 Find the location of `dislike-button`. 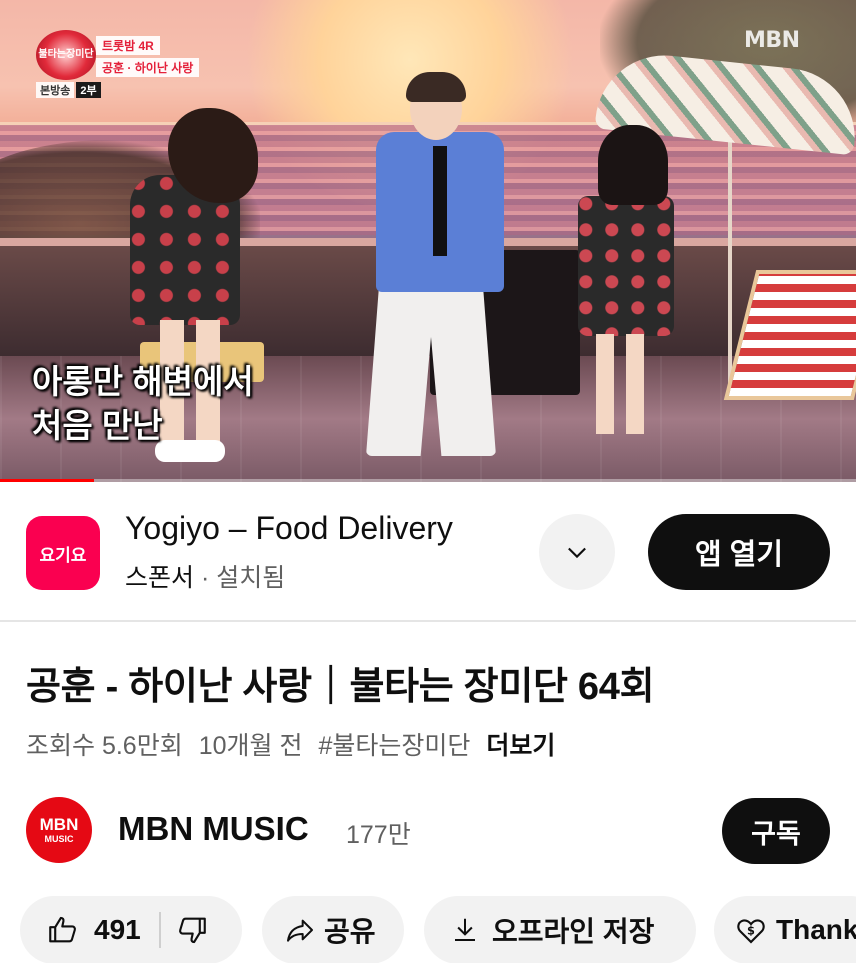

dislike-button is located at coordinates (192, 930).